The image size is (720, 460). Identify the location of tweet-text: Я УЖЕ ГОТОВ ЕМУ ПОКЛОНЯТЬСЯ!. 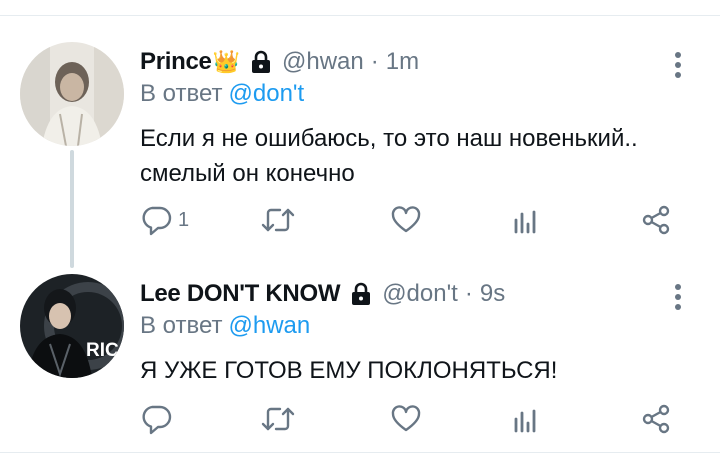
(420, 370).